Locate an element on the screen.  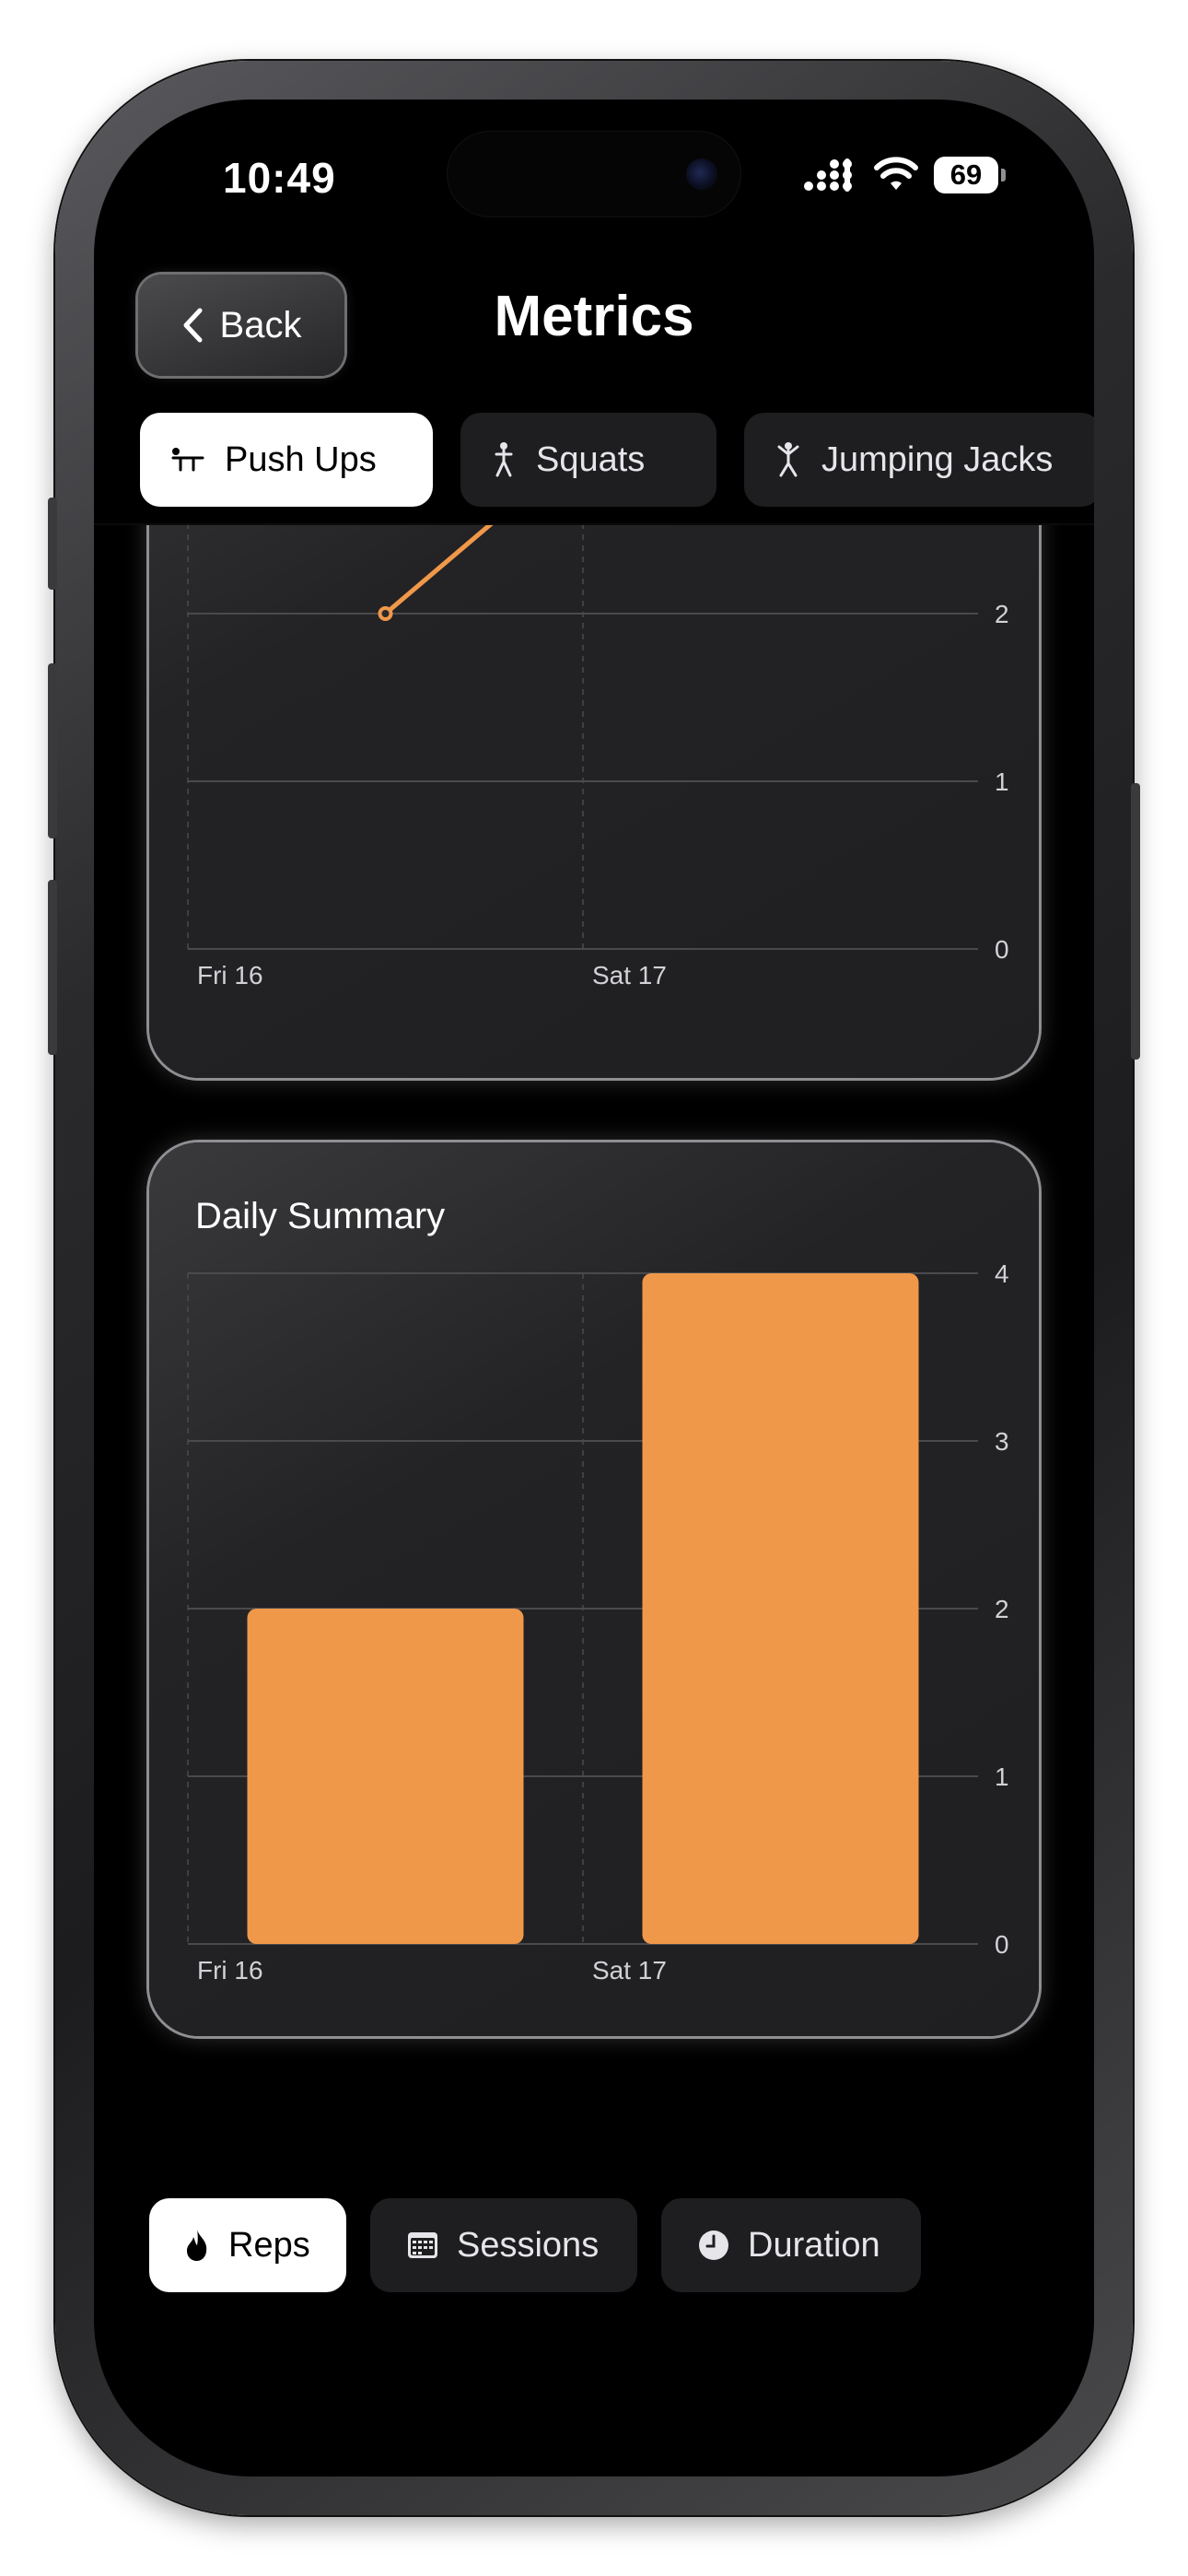
tab-squats: Squats is located at coordinates (588, 460).